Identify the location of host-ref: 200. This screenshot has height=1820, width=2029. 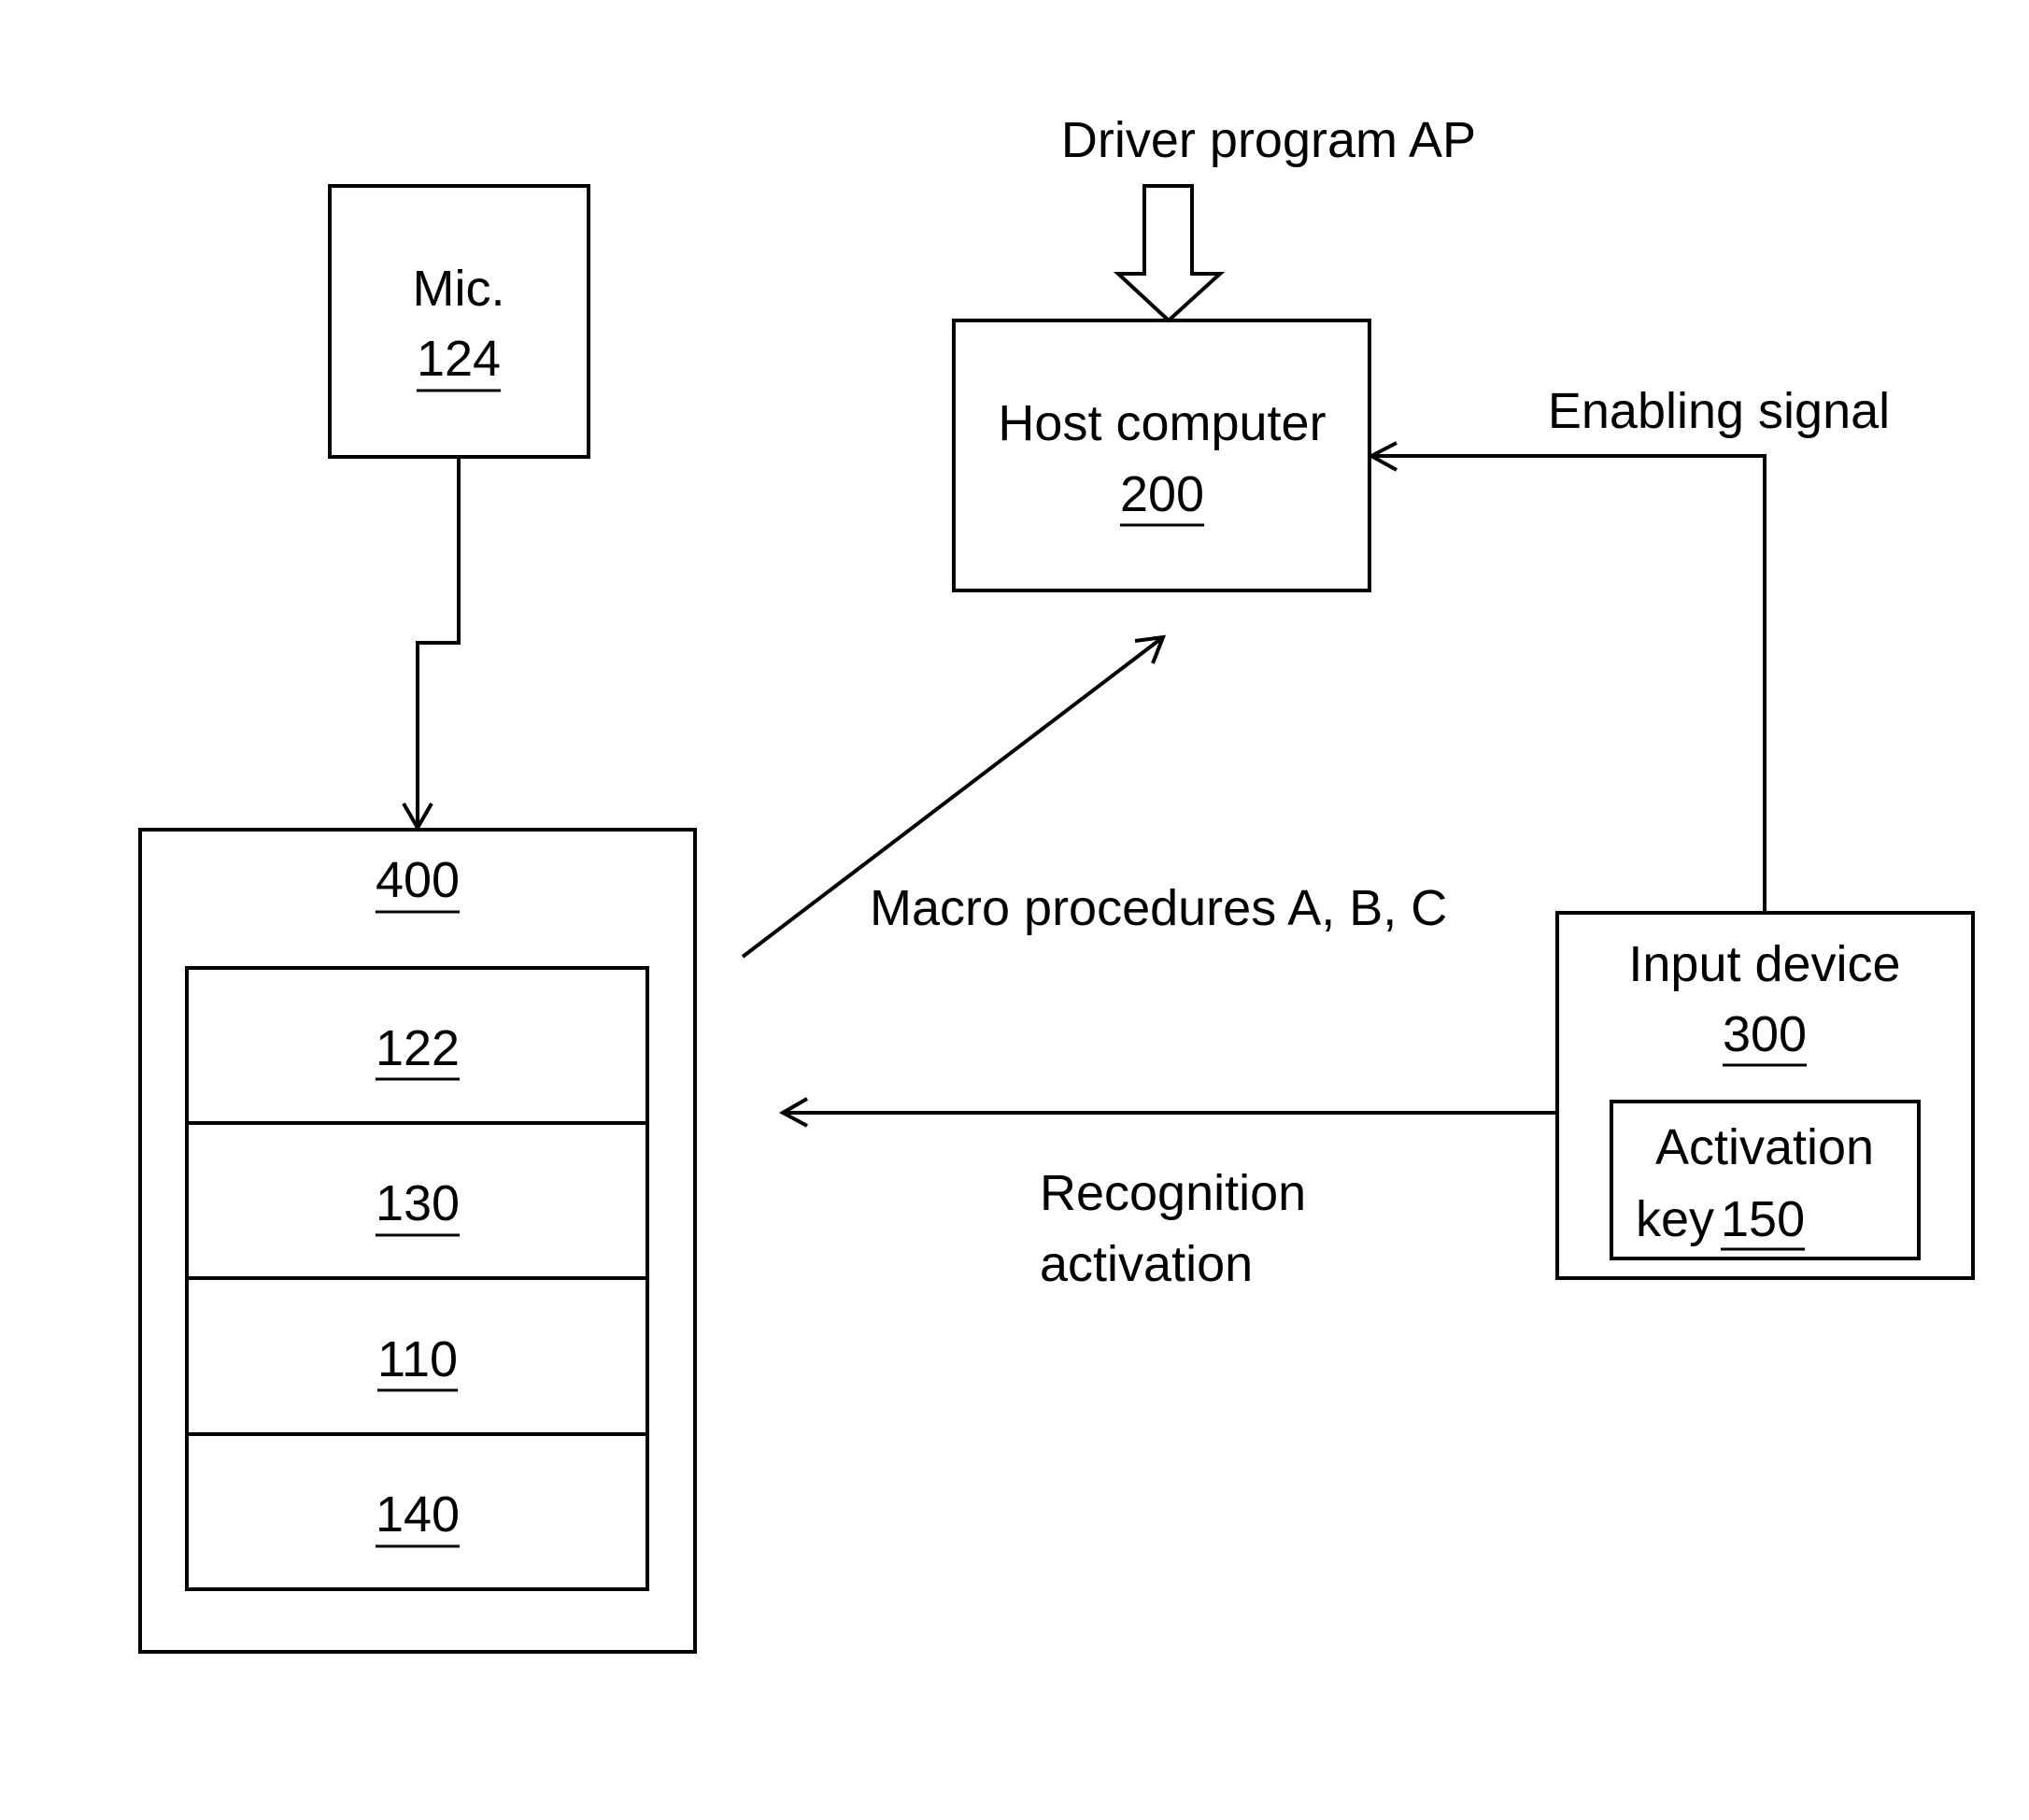
(1162, 494).